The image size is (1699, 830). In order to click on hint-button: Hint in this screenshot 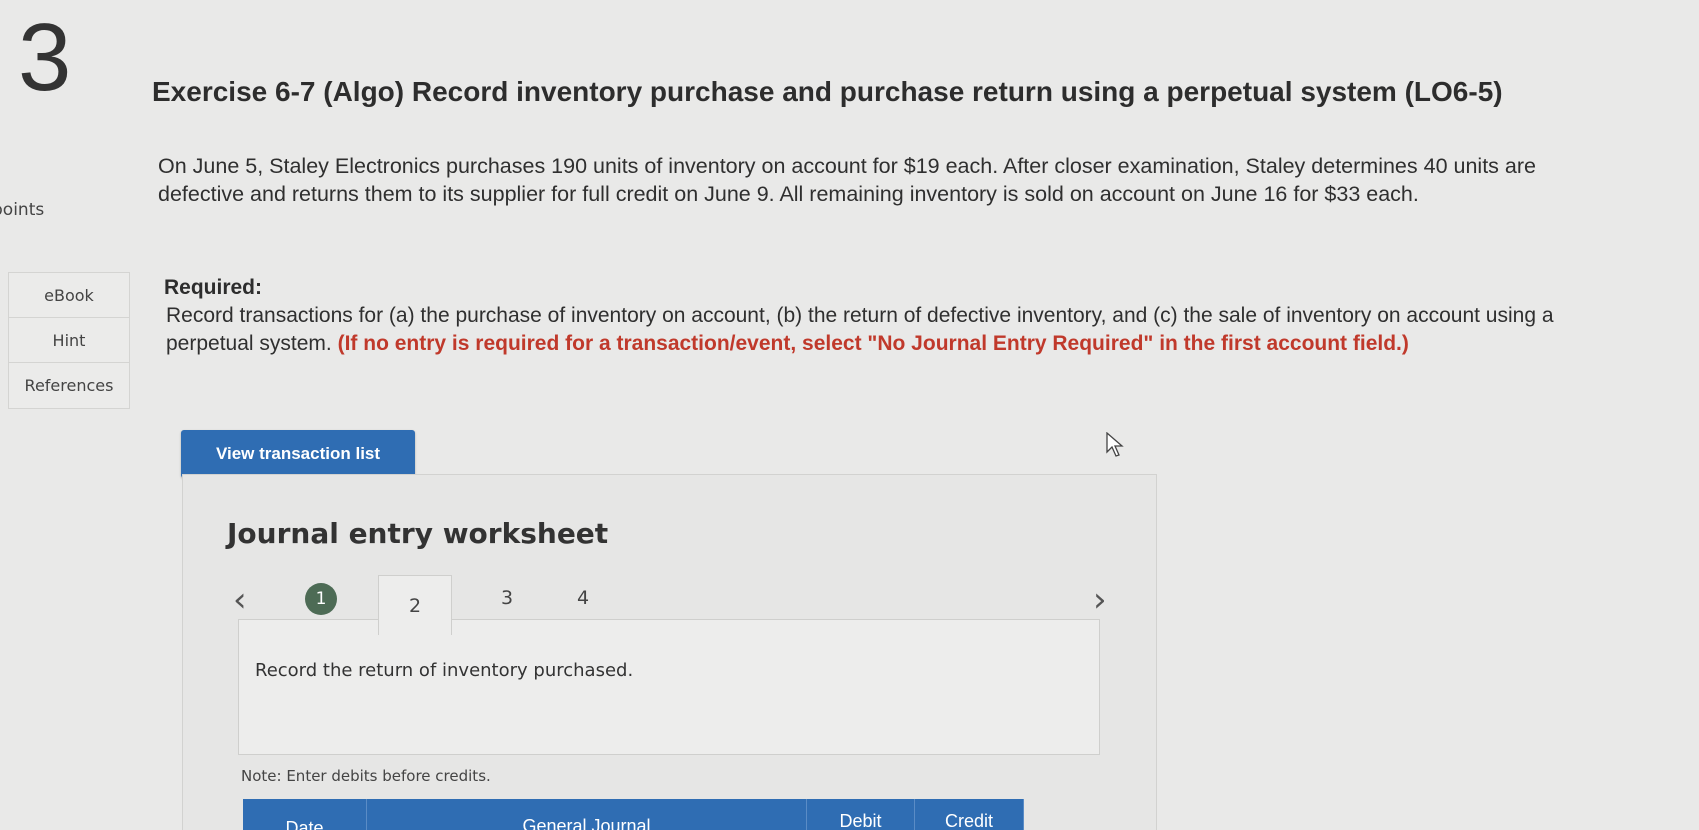, I will do `click(69, 340)`.